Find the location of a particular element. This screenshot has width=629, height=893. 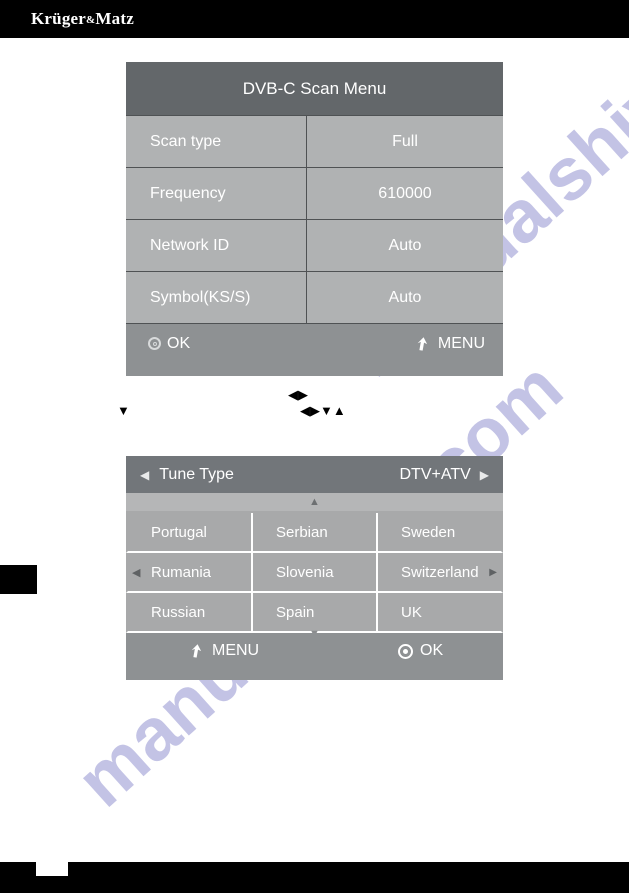

symbol-rate-label: Symbol(KS/S) is located at coordinates (216, 297).